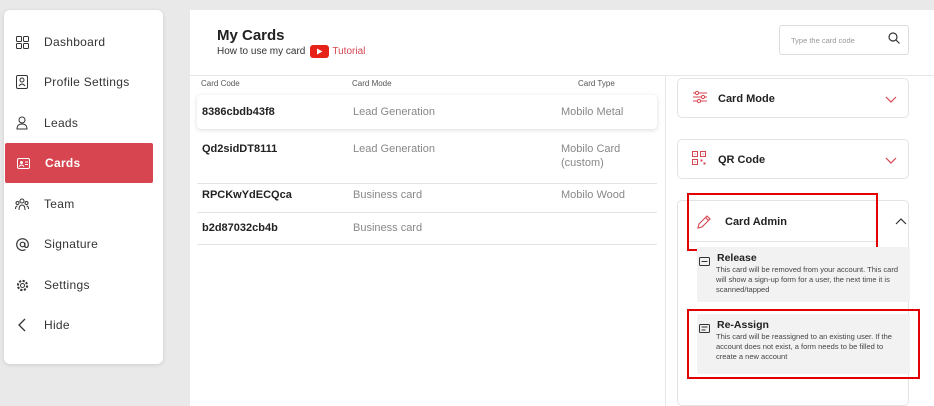 The height and width of the screenshot is (406, 934). Describe the element at coordinates (57, 325) in the screenshot. I see `sidebar-item-label: Hide` at that location.